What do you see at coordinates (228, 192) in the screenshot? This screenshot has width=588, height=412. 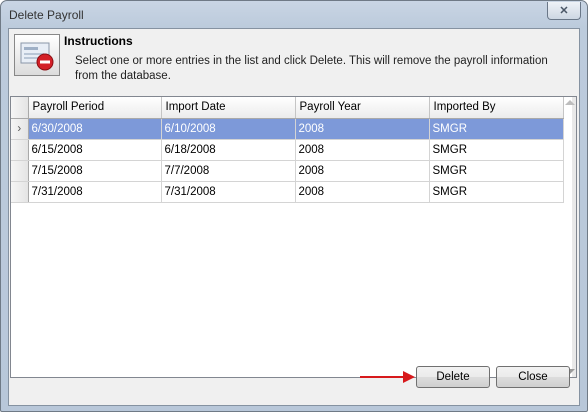 I see `cell-import-date: 7/31/2008` at bounding box center [228, 192].